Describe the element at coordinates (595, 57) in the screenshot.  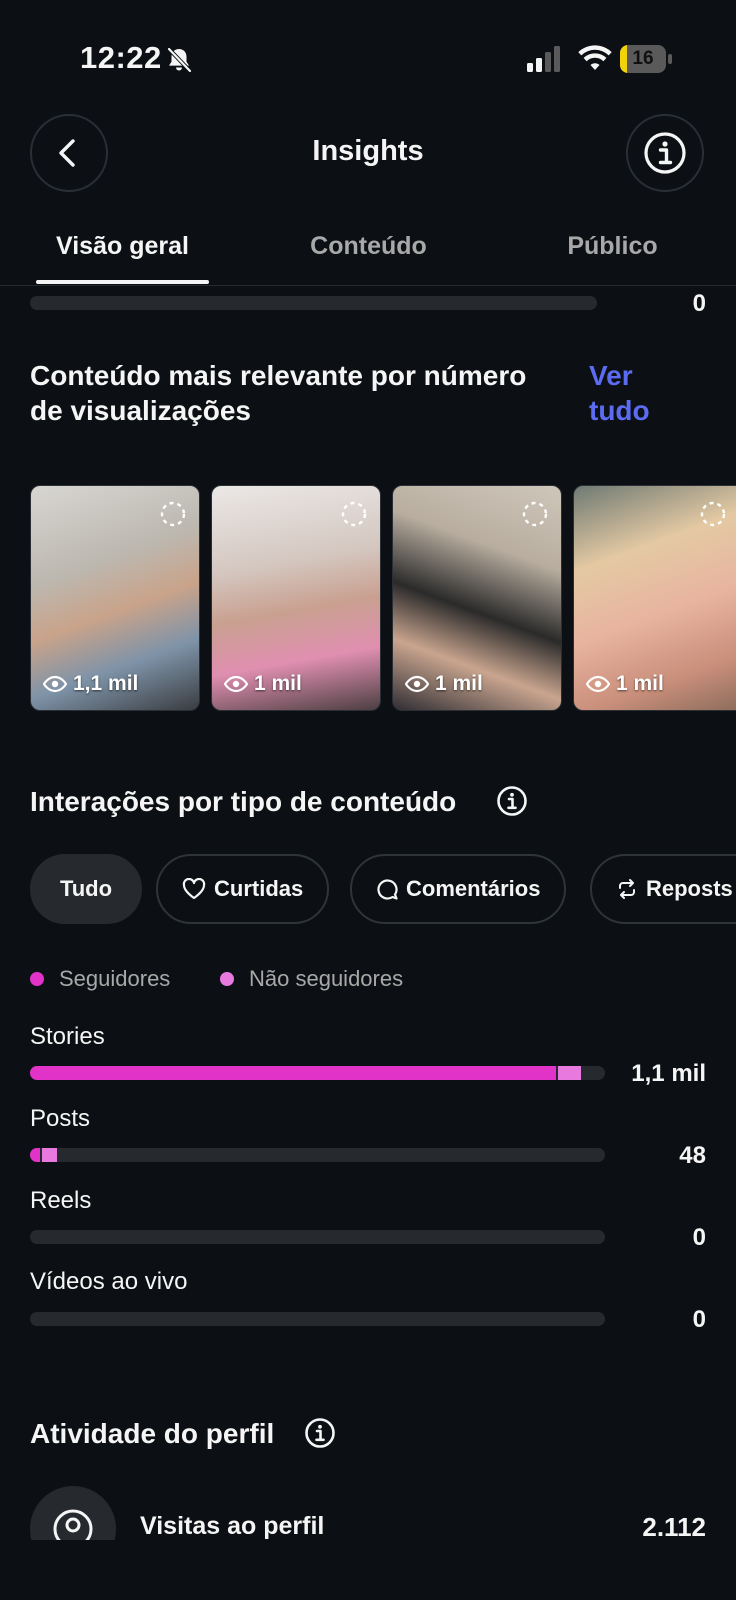
I see `wifi-icon` at that location.